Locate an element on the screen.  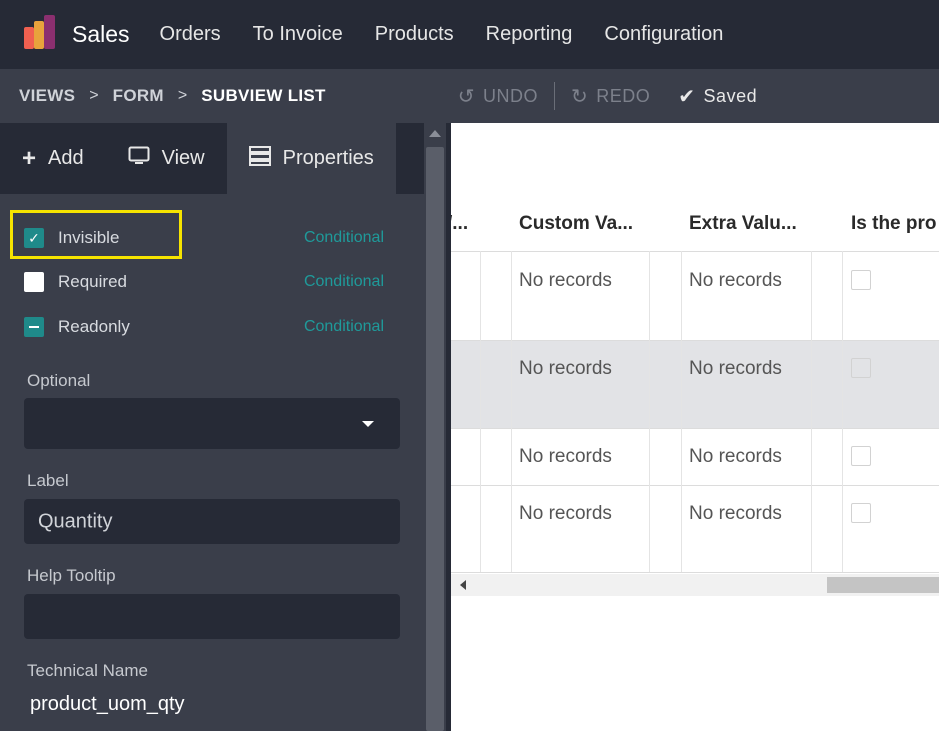
properties-icon is located at coordinates (259, 158).